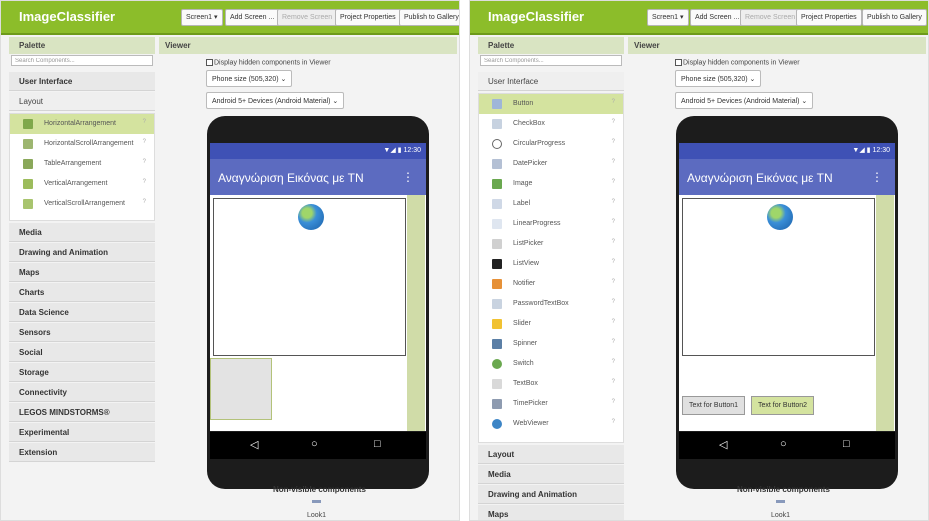  Describe the element at coordinates (82, 352) in the screenshot. I see `category-social: Social` at that location.